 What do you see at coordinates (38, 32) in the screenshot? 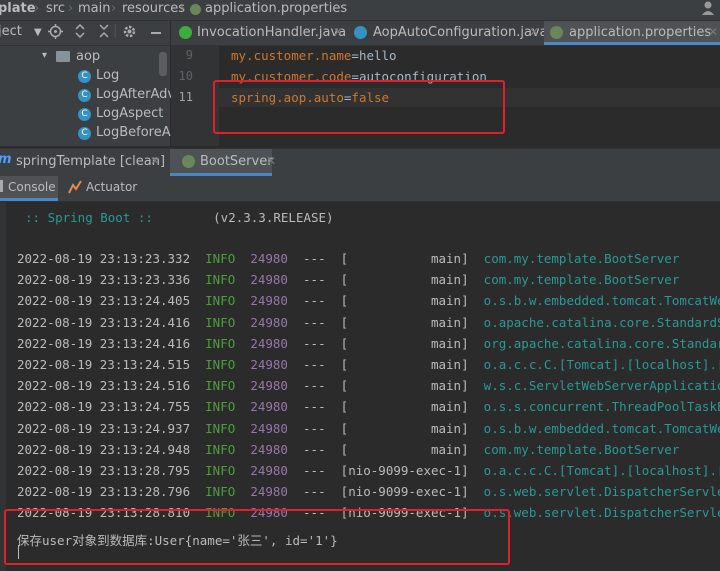
I see `dropdown-arrow-icon: ▼` at bounding box center [38, 32].